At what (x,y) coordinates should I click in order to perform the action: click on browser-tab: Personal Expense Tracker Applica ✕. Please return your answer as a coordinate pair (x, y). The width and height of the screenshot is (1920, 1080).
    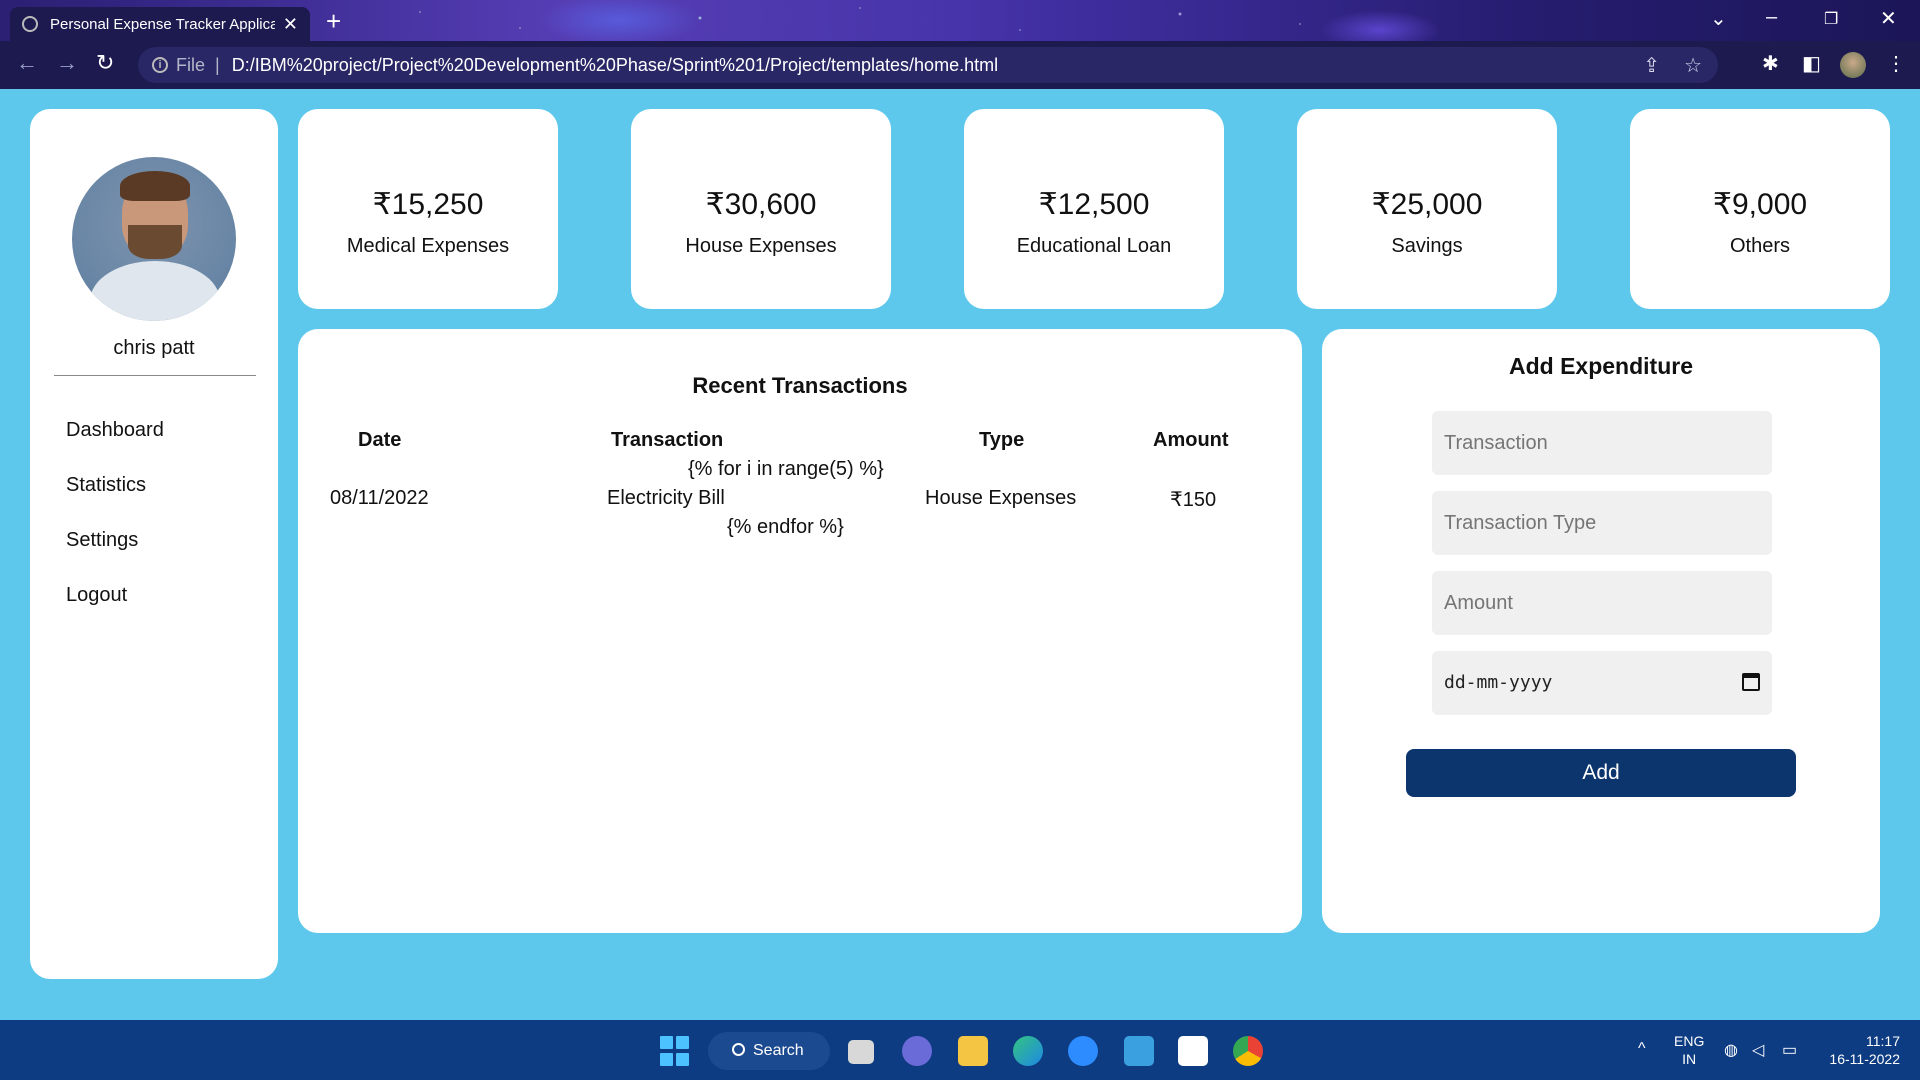
    Looking at the image, I should click on (160, 24).